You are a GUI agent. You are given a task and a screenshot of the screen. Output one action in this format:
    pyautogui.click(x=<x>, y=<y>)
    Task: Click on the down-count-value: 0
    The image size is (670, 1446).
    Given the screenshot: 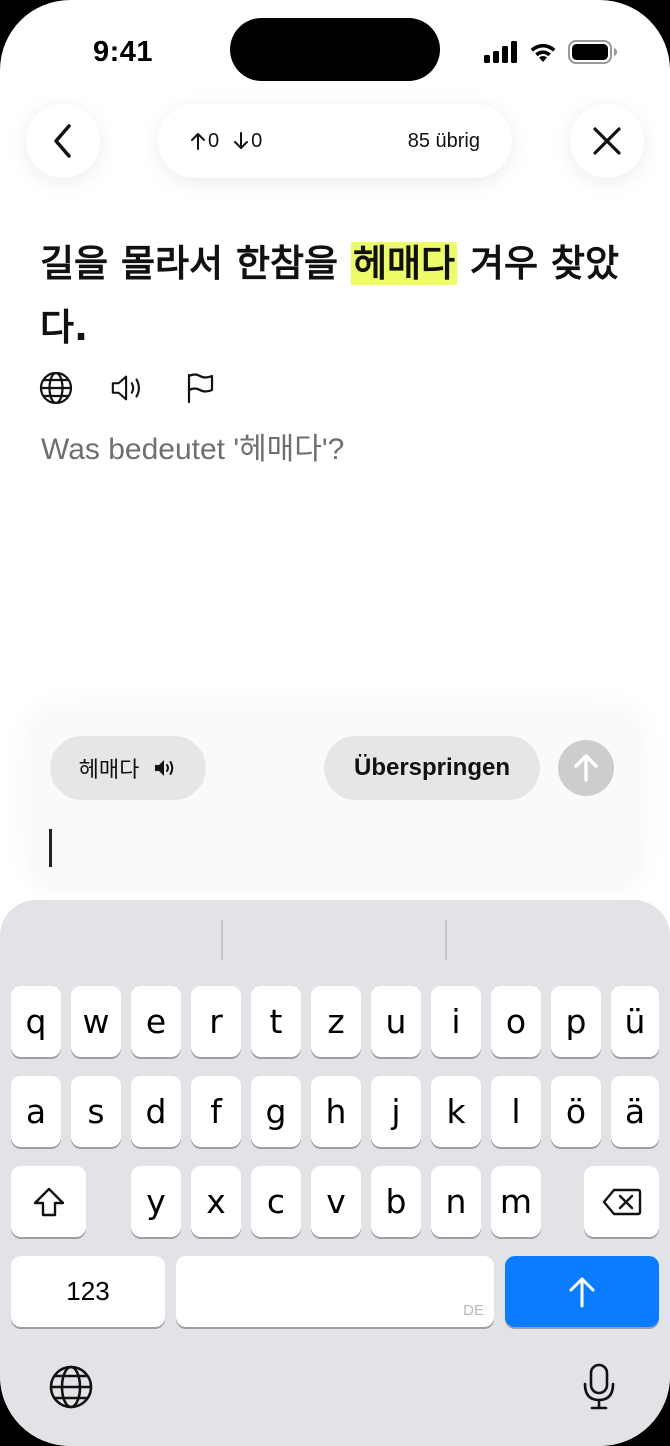 What is the action you would take?
    pyautogui.click(x=257, y=140)
    